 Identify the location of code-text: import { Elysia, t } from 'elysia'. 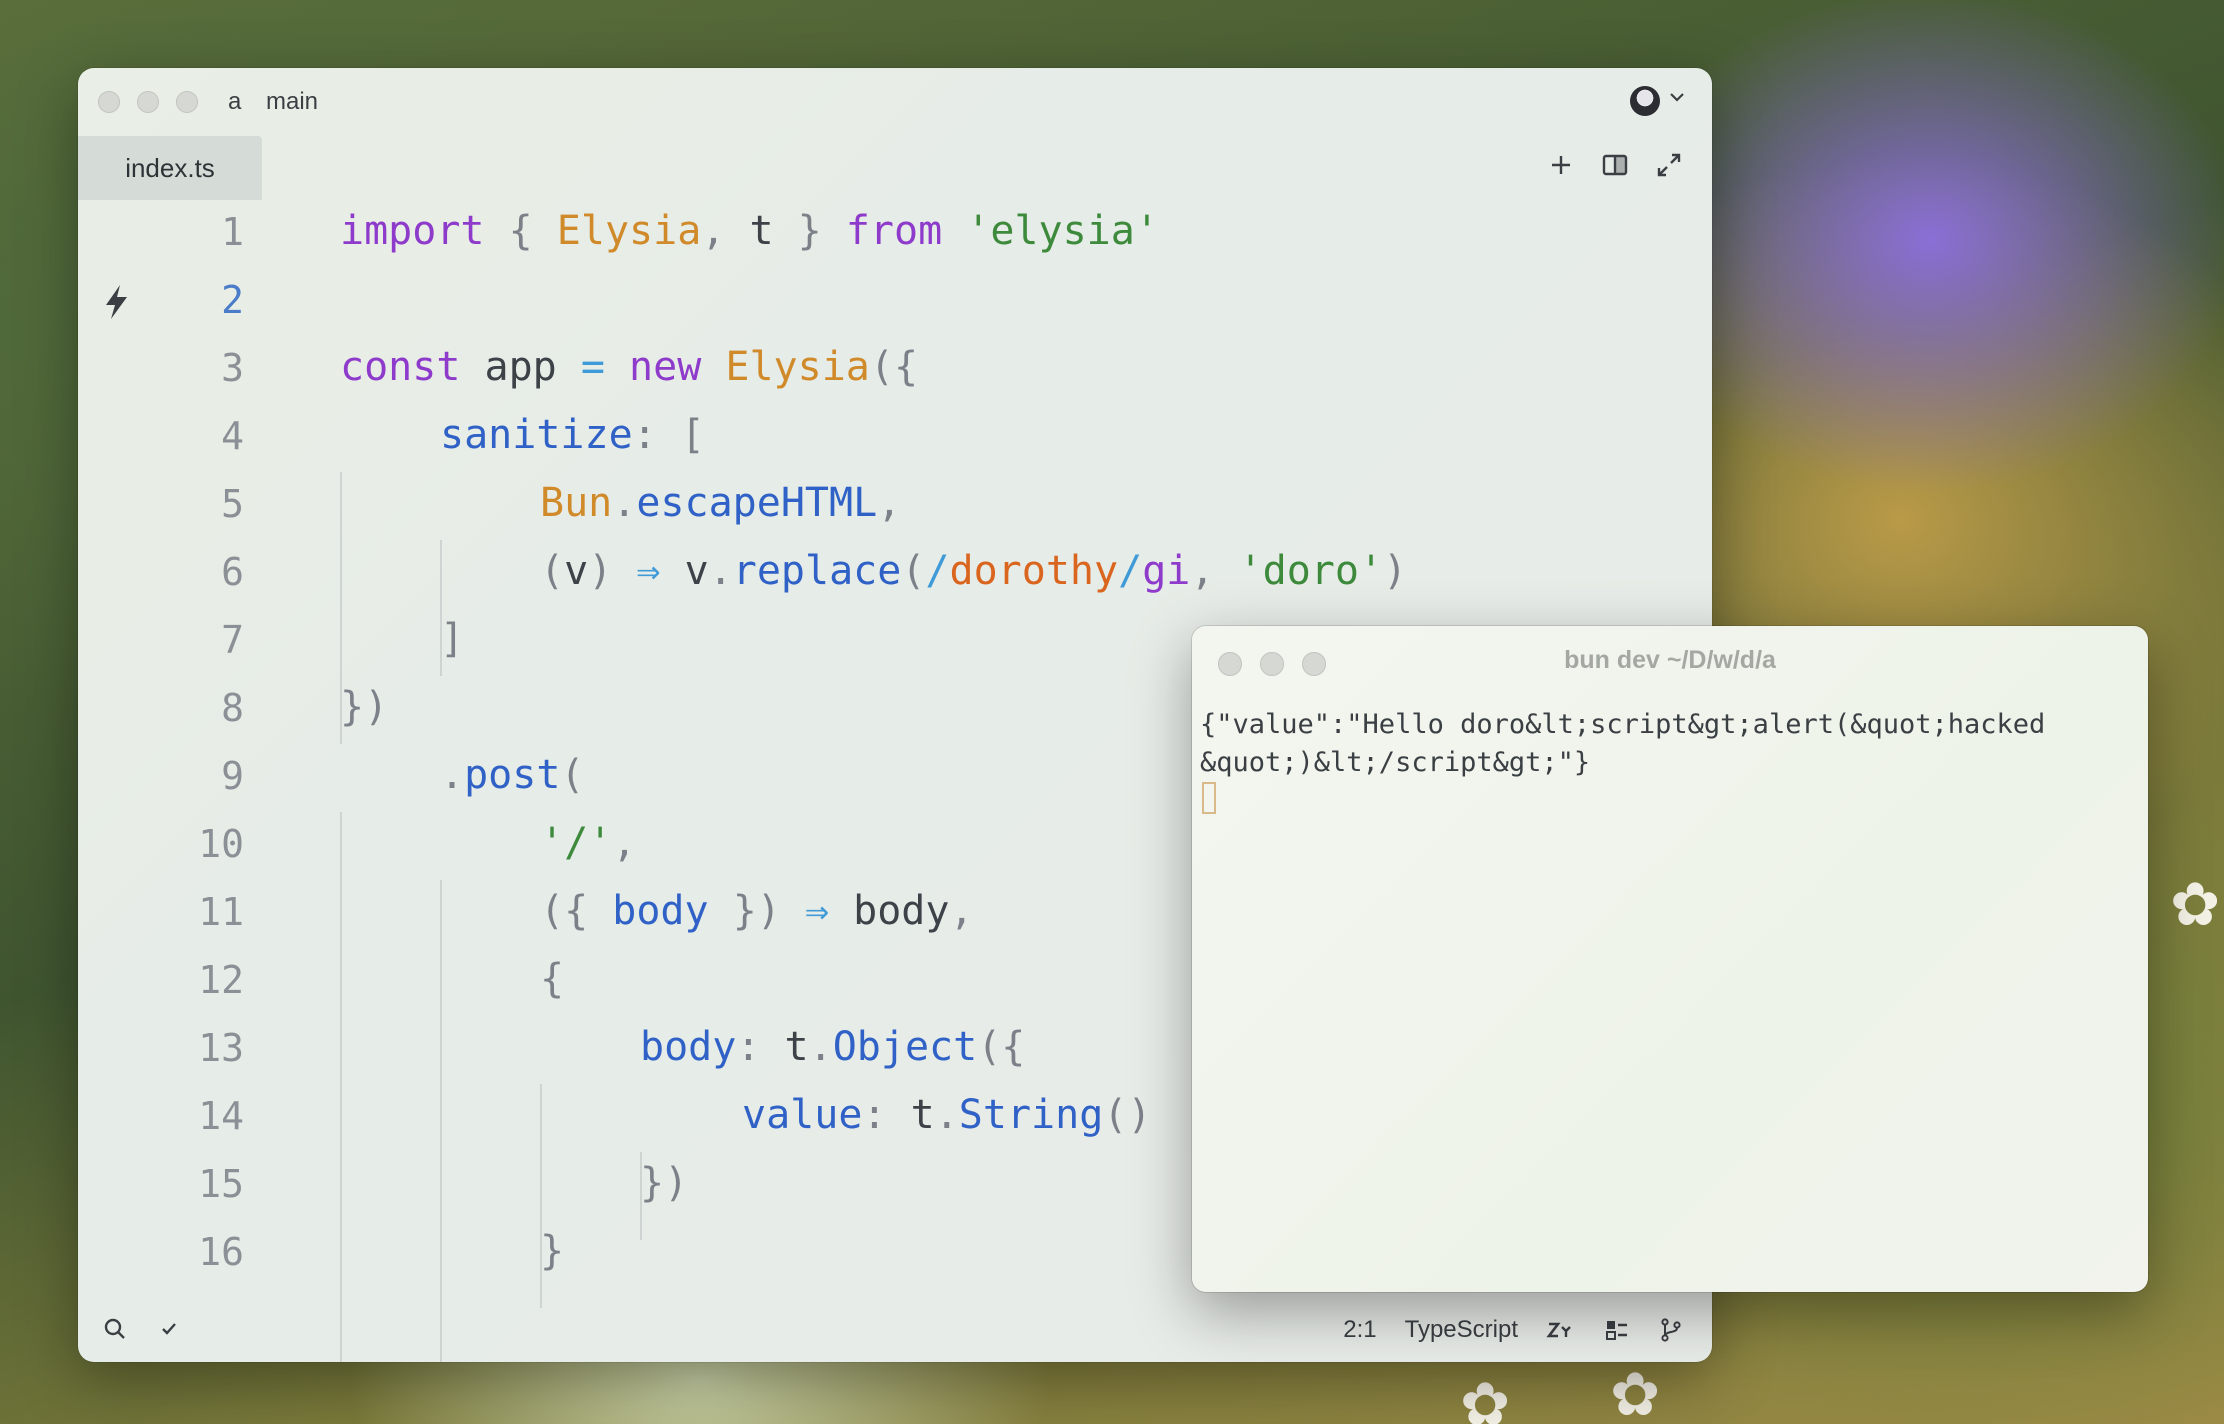
(749, 231).